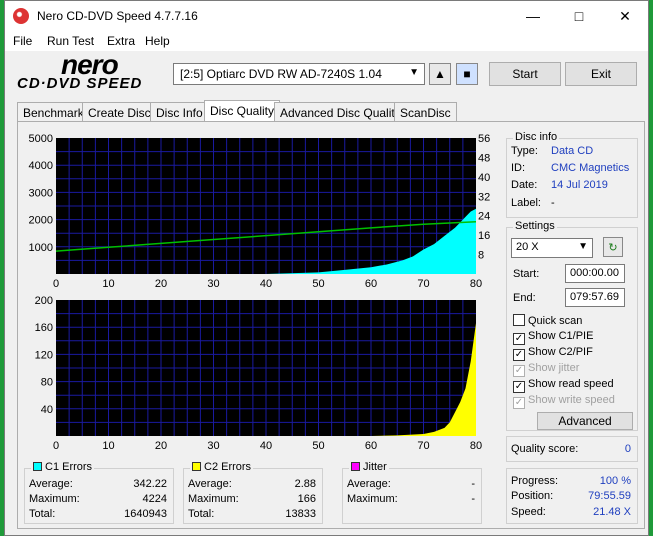  What do you see at coordinates (305, 484) in the screenshot?
I see `c2-average-value: 2.88` at bounding box center [305, 484].